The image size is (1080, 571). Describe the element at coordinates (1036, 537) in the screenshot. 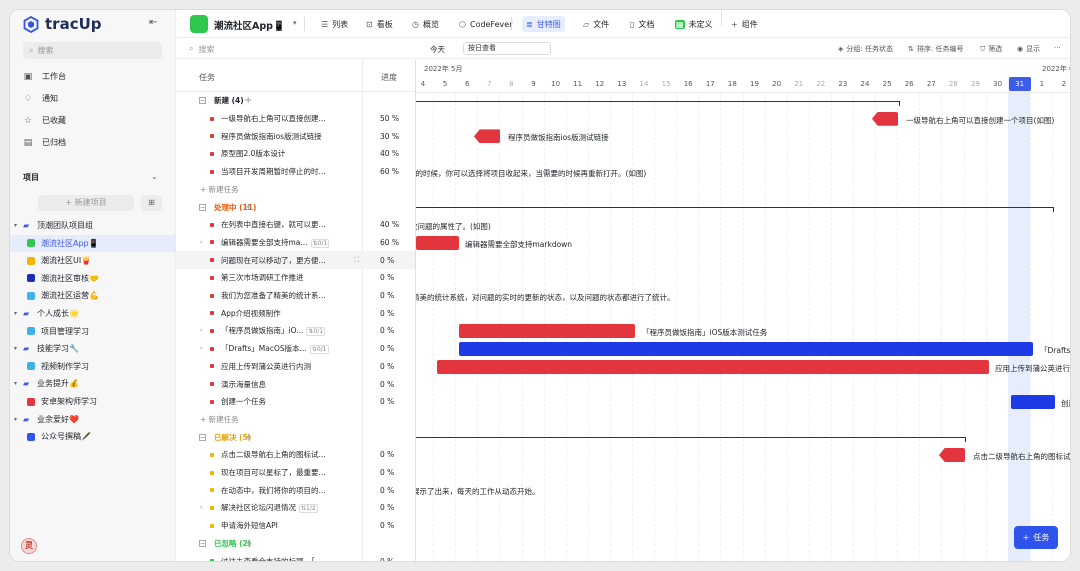

I see `new-task-button: + 任务` at that location.